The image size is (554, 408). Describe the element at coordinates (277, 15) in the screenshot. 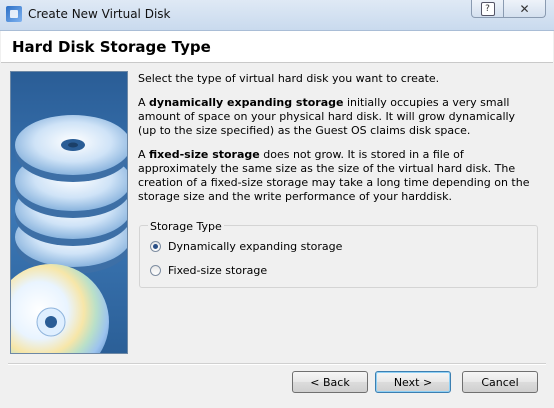

I see `title-bar: Create New Virtual Disk ? ✕` at that location.